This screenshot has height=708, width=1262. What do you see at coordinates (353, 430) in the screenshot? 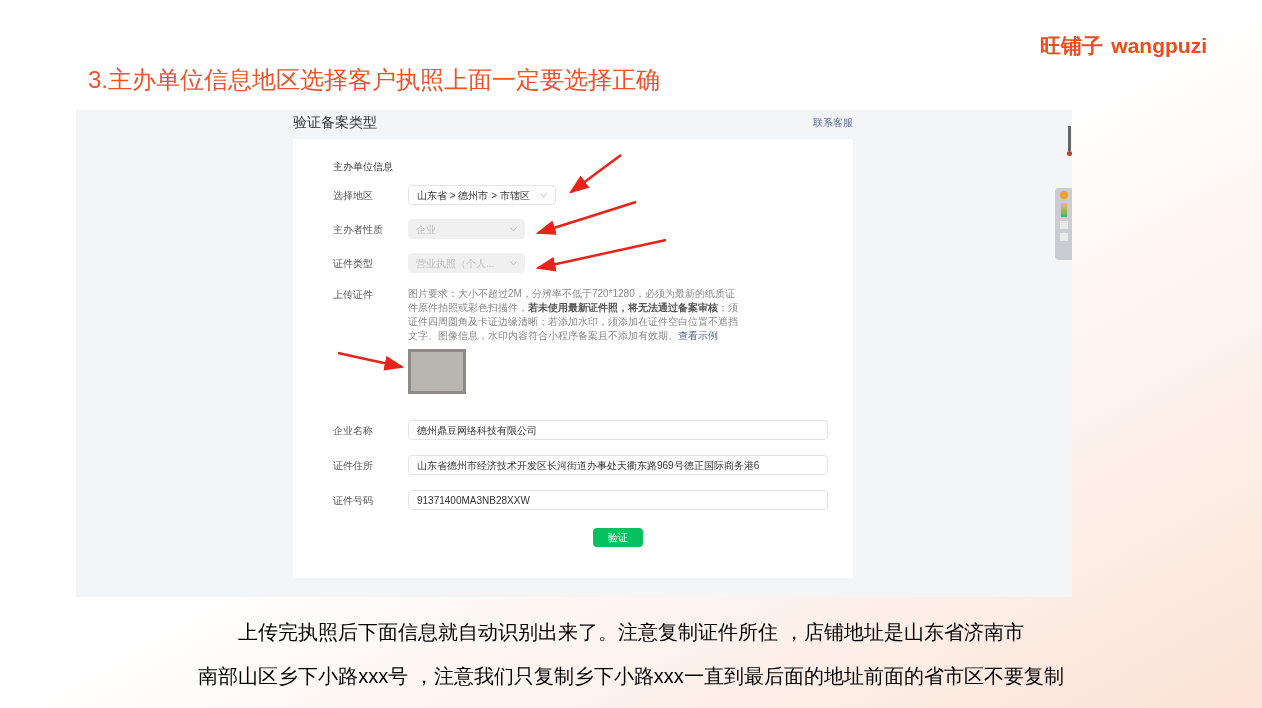
I see `field-label: 企业名称` at bounding box center [353, 430].